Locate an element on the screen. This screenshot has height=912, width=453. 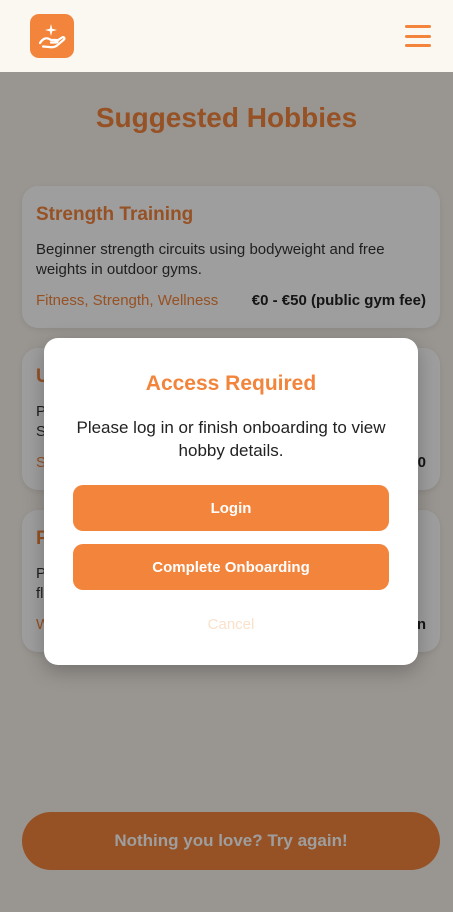
hand-sparkle-icon is located at coordinates (52, 36).